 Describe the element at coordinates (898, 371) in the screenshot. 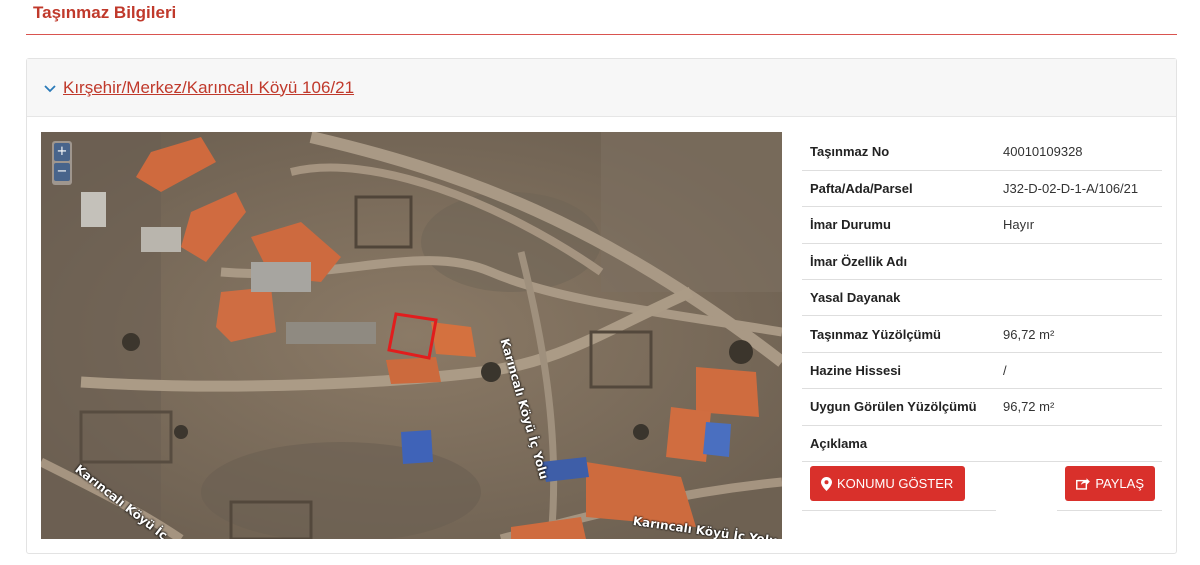

I see `detail-label: Hazine Hissesi` at that location.